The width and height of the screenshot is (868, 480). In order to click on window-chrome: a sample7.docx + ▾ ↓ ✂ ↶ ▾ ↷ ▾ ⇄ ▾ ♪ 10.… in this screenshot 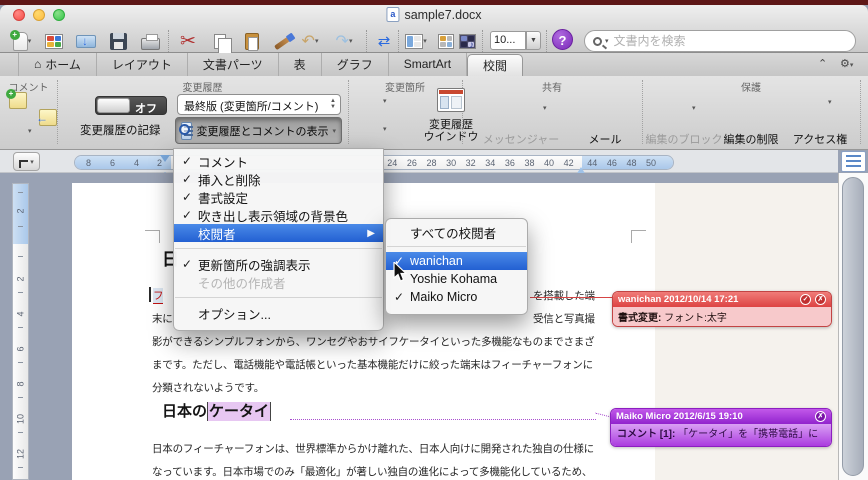, I will do `click(434, 30)`.